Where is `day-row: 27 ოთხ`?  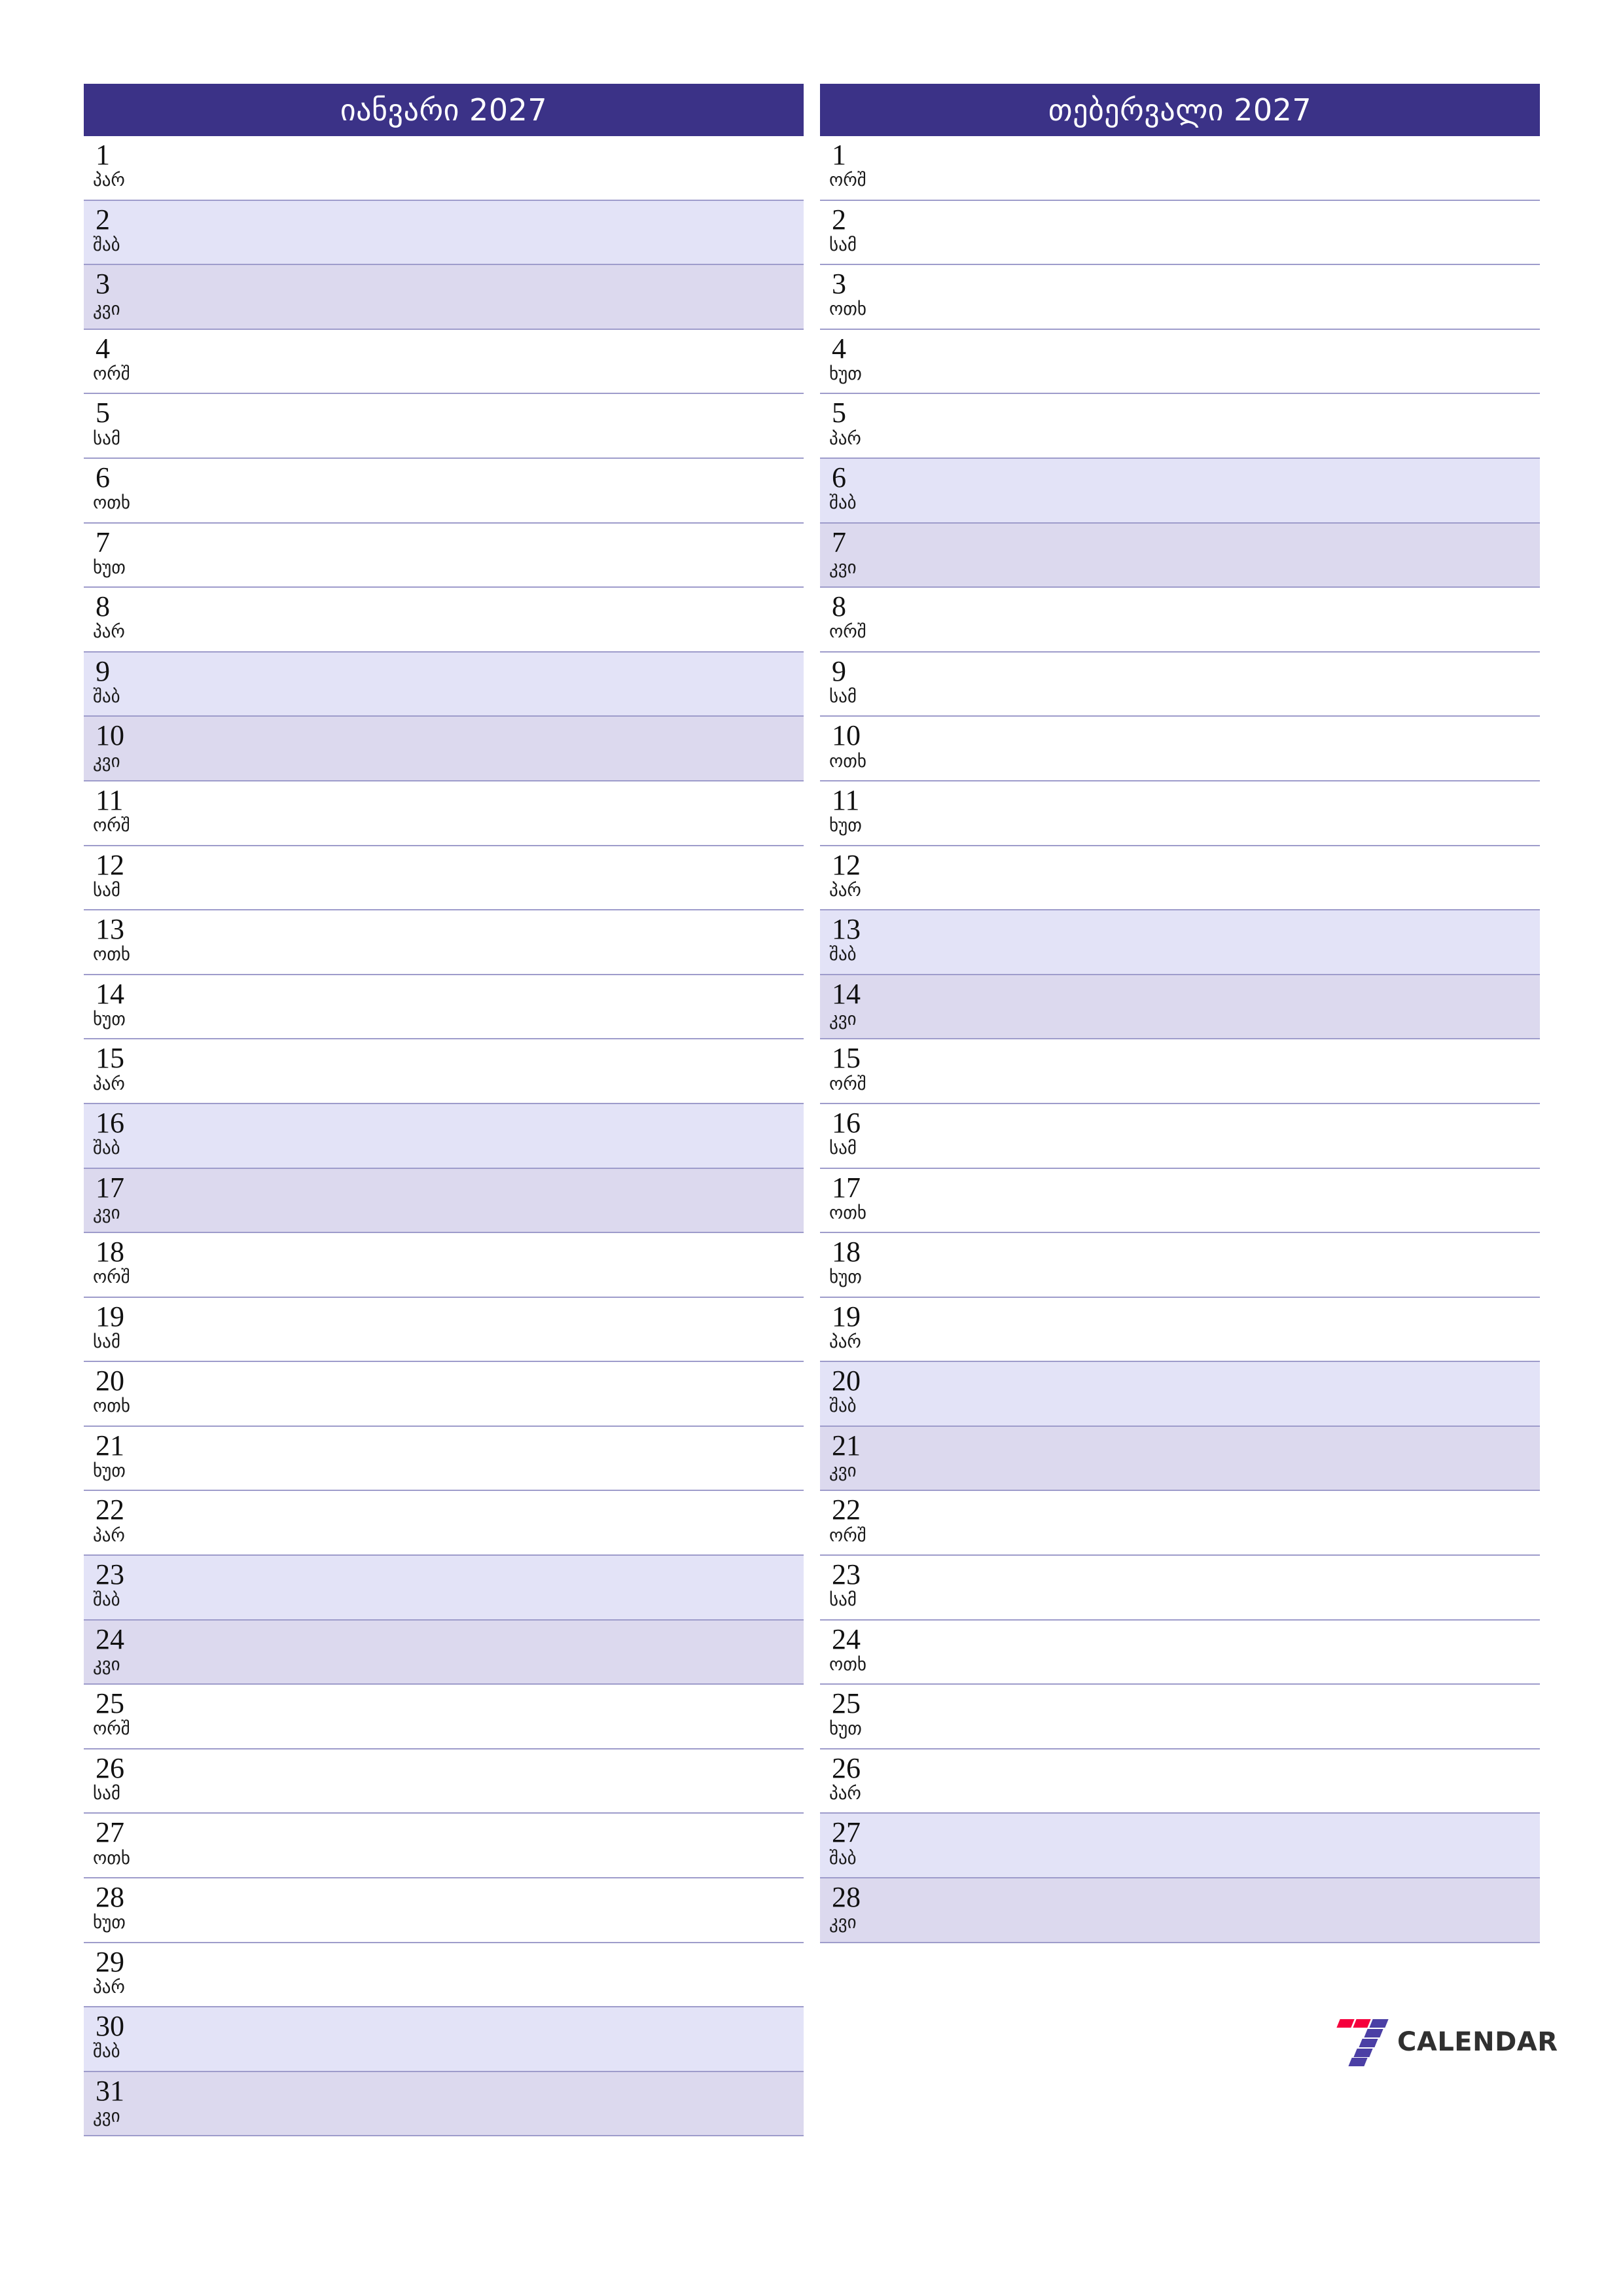 day-row: 27 ოთხ is located at coordinates (444, 1846).